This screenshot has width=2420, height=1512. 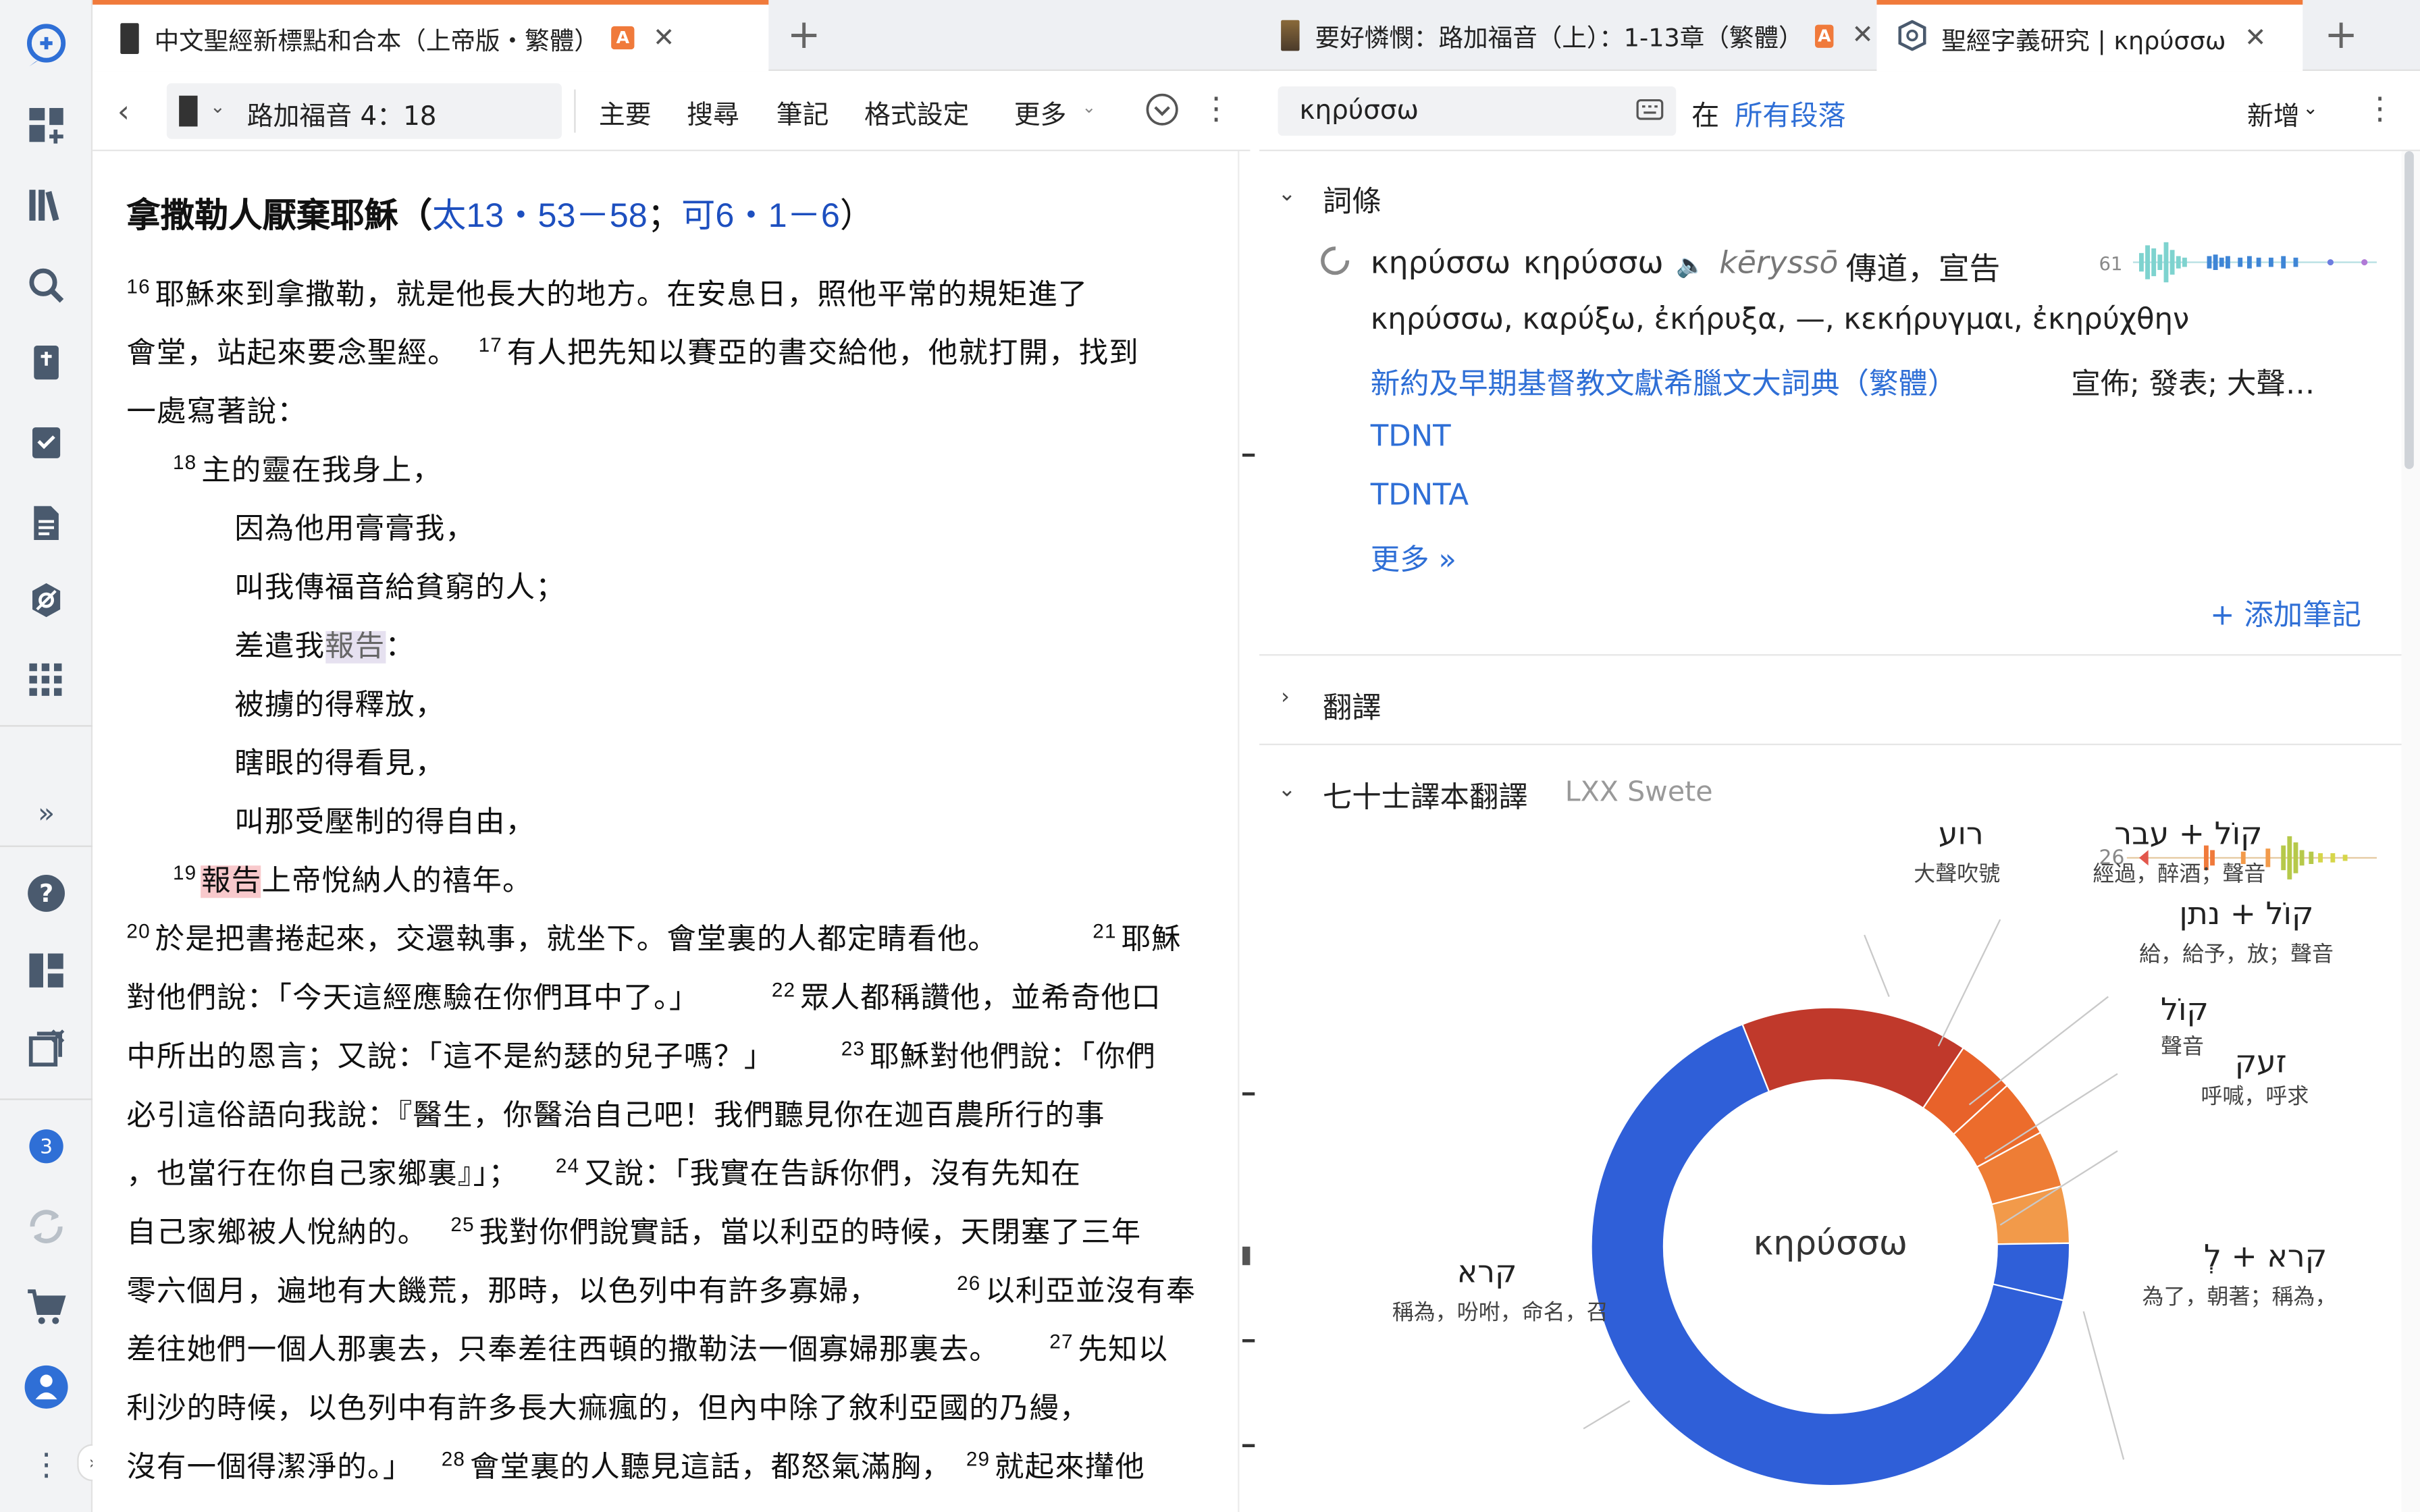 I want to click on verse-21: 21 耶穌, so click(x=1137, y=938).